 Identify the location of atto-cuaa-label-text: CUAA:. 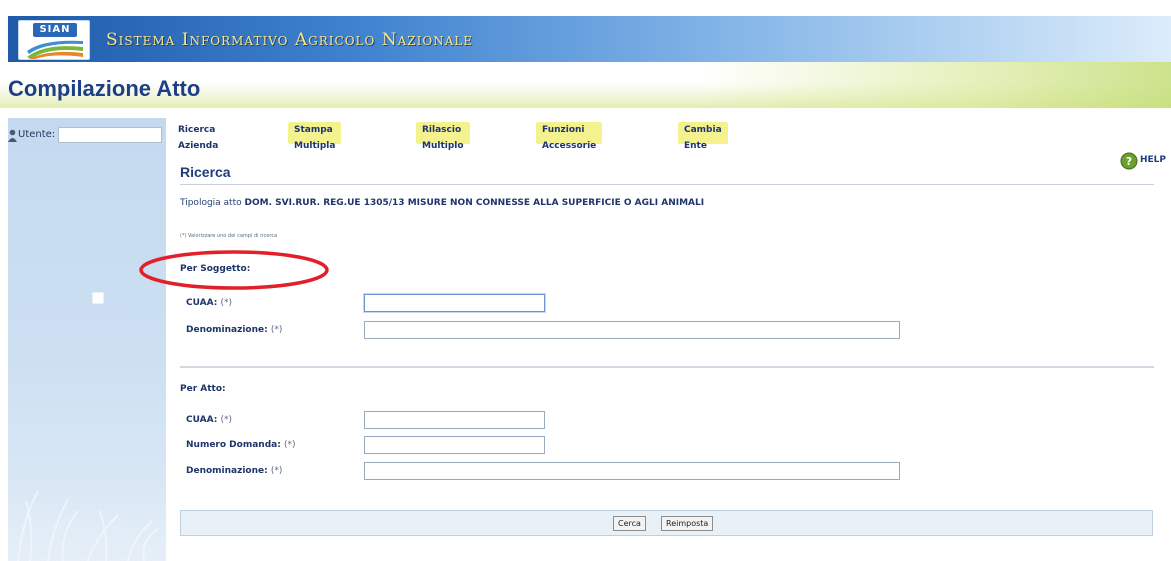
(202, 420).